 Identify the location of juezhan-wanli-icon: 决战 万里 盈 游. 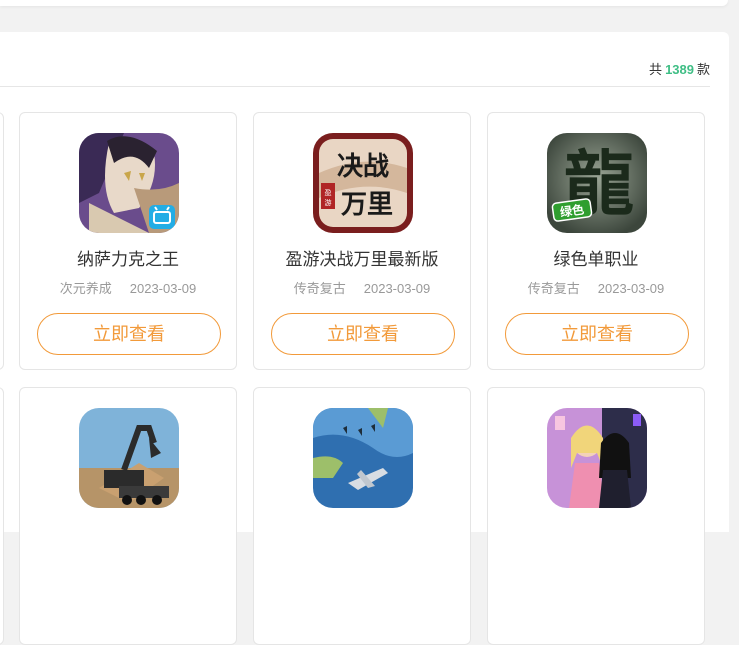
(363, 183).